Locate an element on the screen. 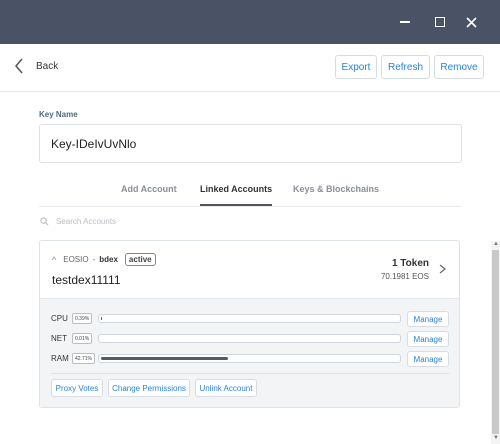 This screenshot has width=500, height=444. window-titlebar is located at coordinates (250, 22).